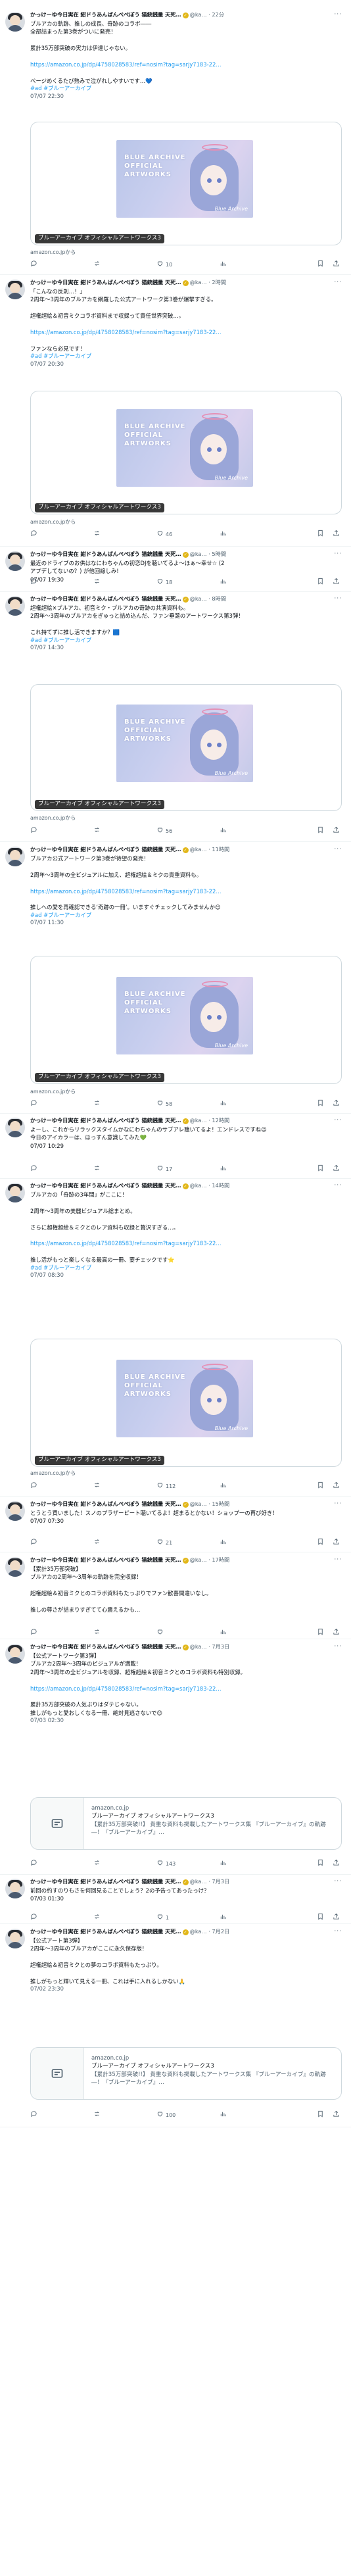  I want to click on user-handle: @ka… · 2時間, so click(208, 282).